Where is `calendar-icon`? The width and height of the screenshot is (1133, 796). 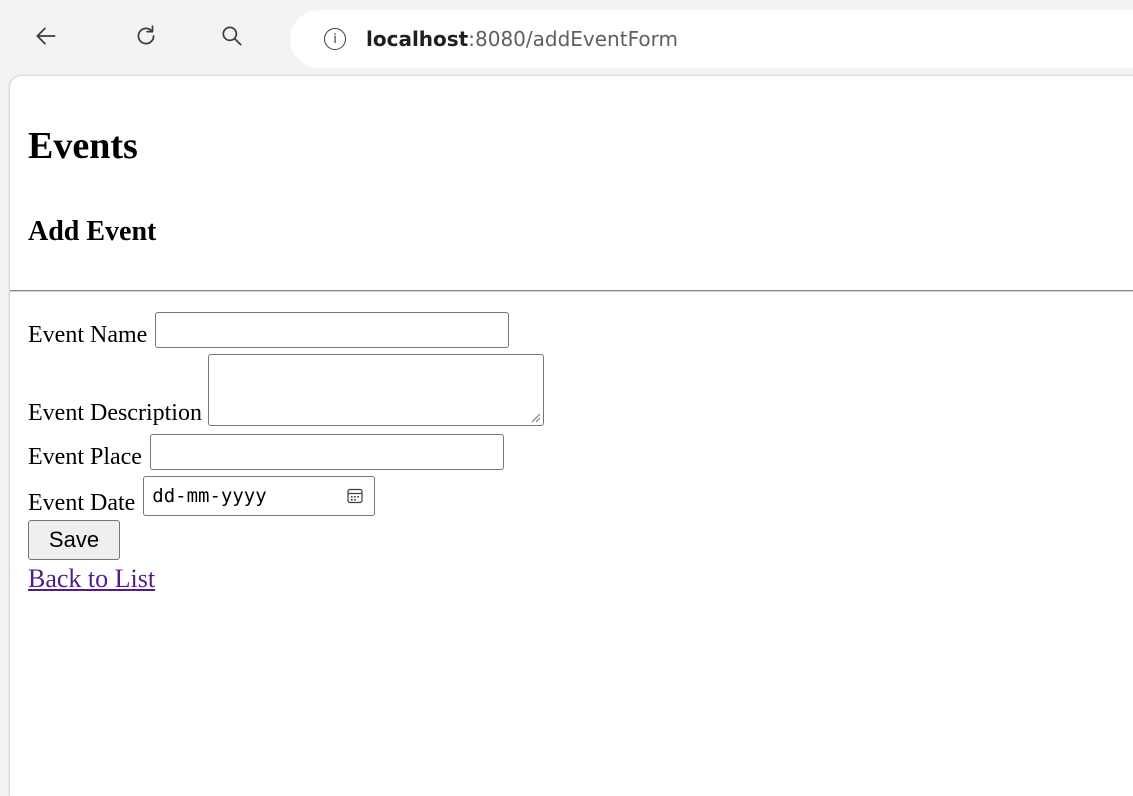
calendar-icon is located at coordinates (355, 496).